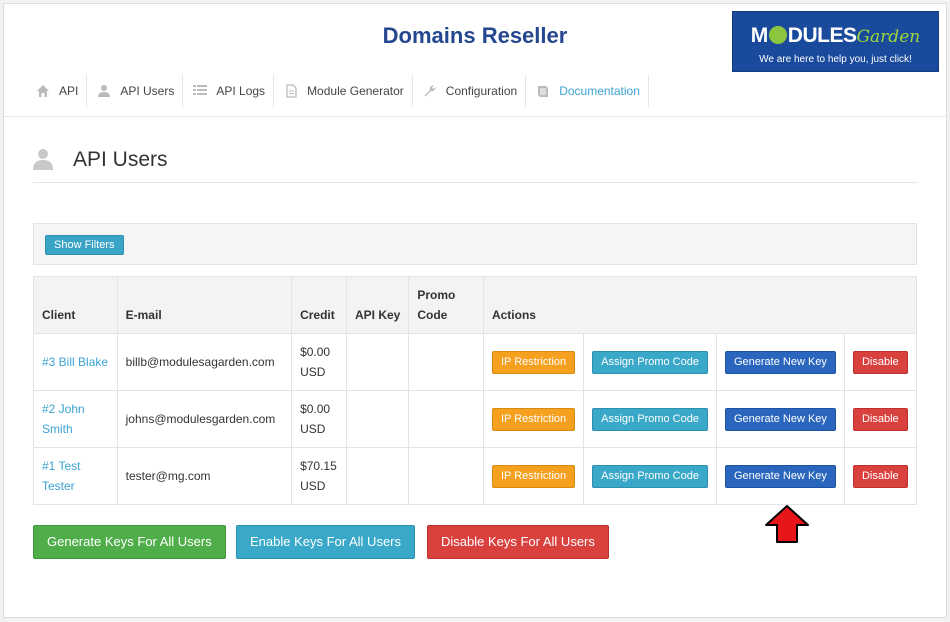 The width and height of the screenshot is (950, 622). Describe the element at coordinates (147, 91) in the screenshot. I see `nav-label: API Users` at that location.